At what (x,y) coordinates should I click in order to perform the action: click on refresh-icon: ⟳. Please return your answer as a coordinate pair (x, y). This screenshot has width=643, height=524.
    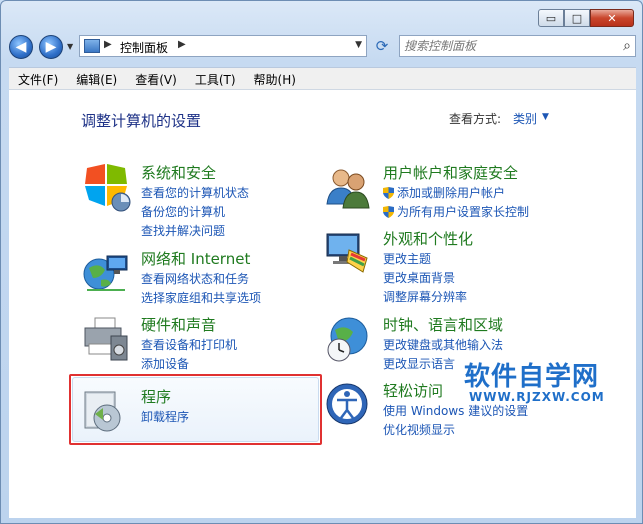
    Looking at the image, I should click on (382, 46).